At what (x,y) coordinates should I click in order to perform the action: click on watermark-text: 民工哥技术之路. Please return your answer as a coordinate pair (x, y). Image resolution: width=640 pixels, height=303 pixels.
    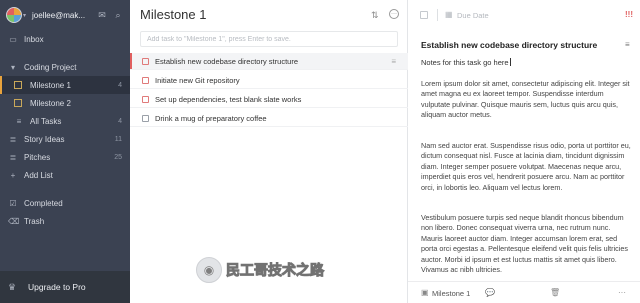
    Looking at the image, I should click on (275, 270).